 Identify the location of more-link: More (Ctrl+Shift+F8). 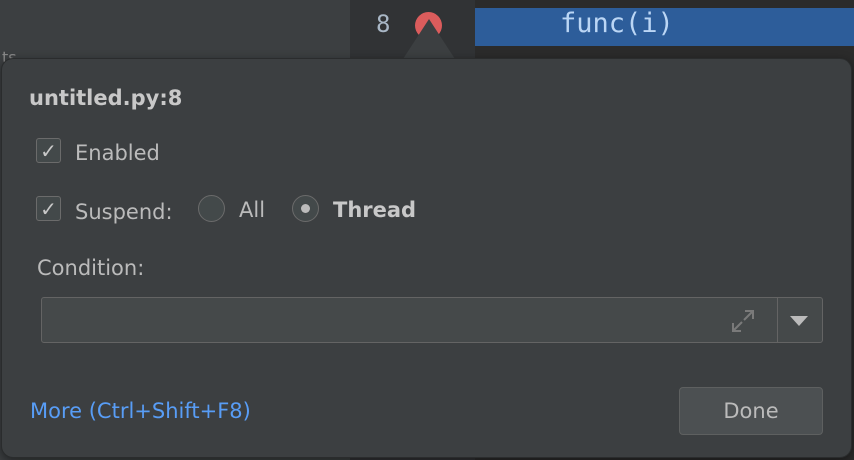
(140, 411).